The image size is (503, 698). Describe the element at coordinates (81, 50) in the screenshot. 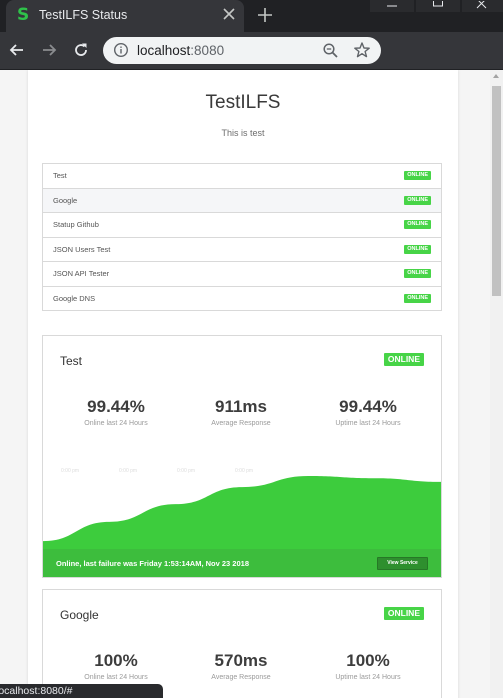

I see `reload-icon` at that location.